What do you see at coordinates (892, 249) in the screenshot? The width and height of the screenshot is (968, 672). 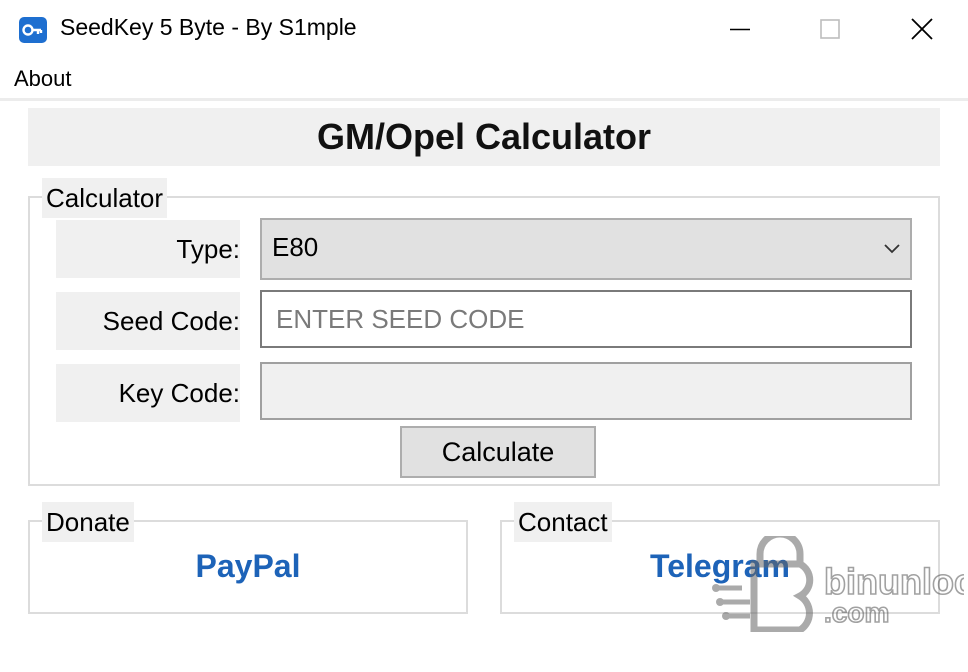 I see `chevron-down-icon` at bounding box center [892, 249].